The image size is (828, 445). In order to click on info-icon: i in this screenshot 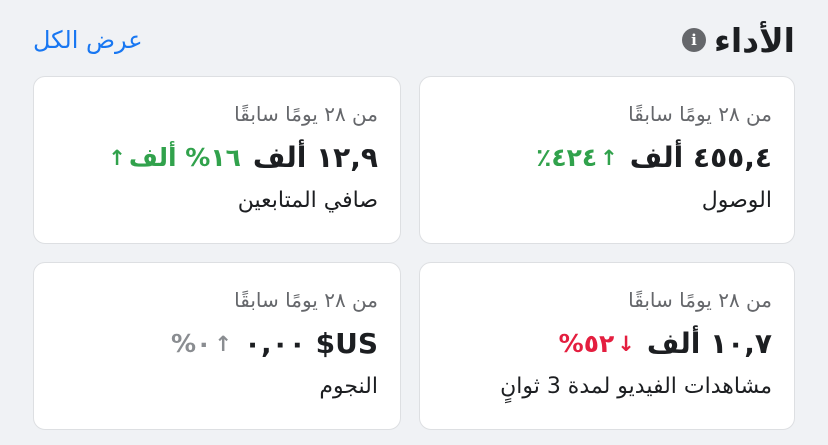, I will do `click(693, 40)`.